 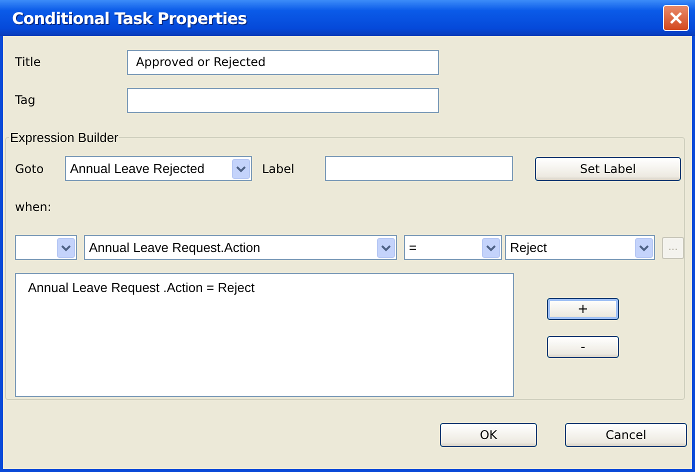 What do you see at coordinates (129, 18) in the screenshot?
I see `window-title: Conditional Task Properties` at bounding box center [129, 18].